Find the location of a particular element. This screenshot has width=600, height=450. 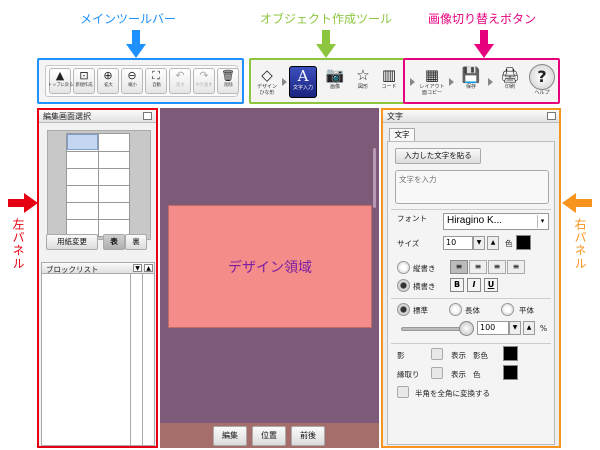

redo-button: ↷ やり直す is located at coordinates (204, 81).